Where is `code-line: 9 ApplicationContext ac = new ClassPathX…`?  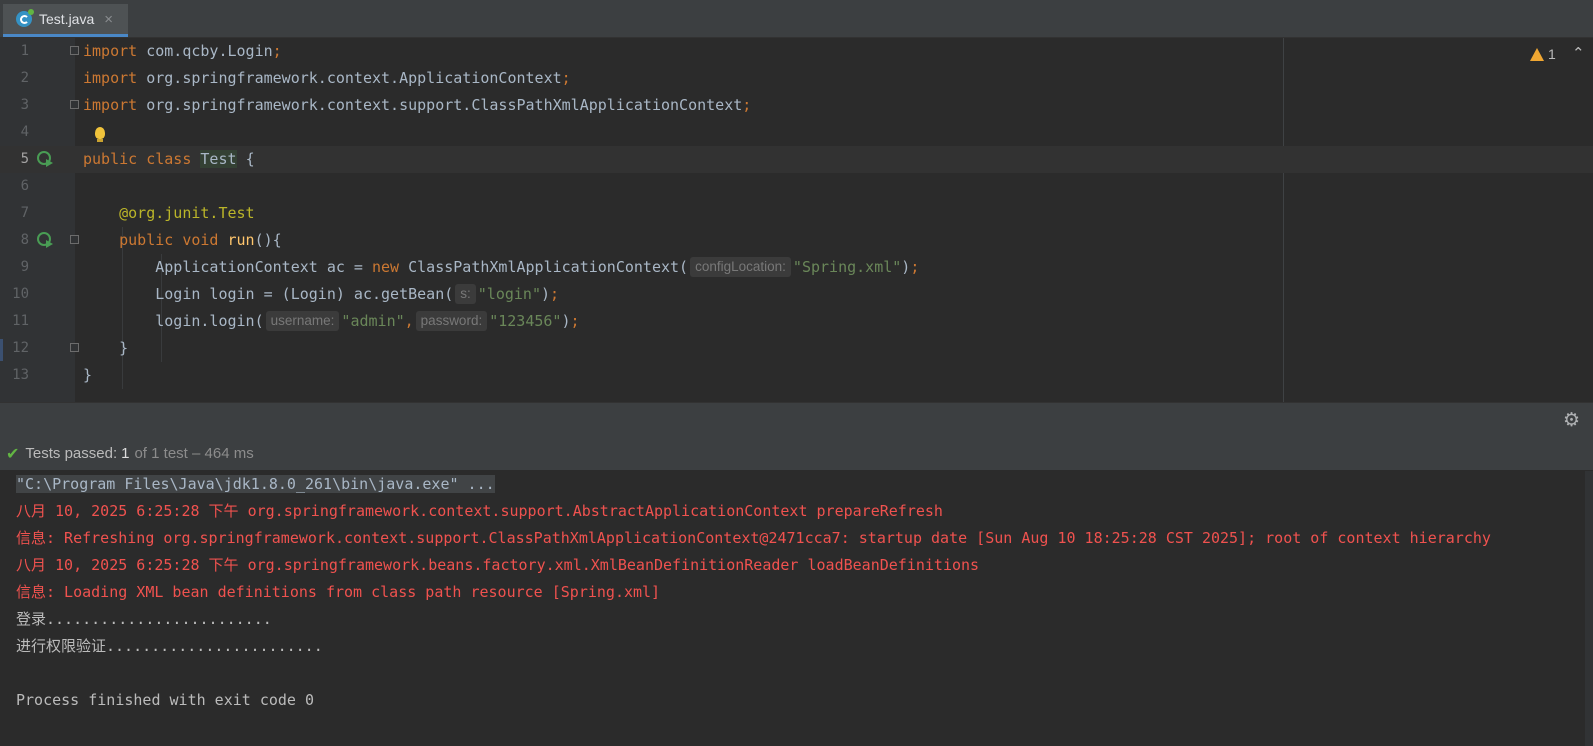
code-line: 9 ApplicationContext ac = new ClassPathX… is located at coordinates (796, 267).